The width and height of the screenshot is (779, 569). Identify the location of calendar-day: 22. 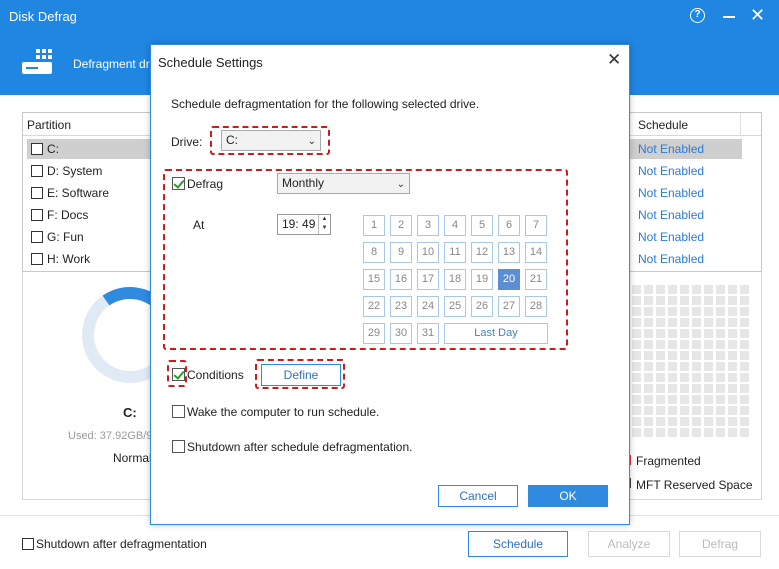
(374, 306).